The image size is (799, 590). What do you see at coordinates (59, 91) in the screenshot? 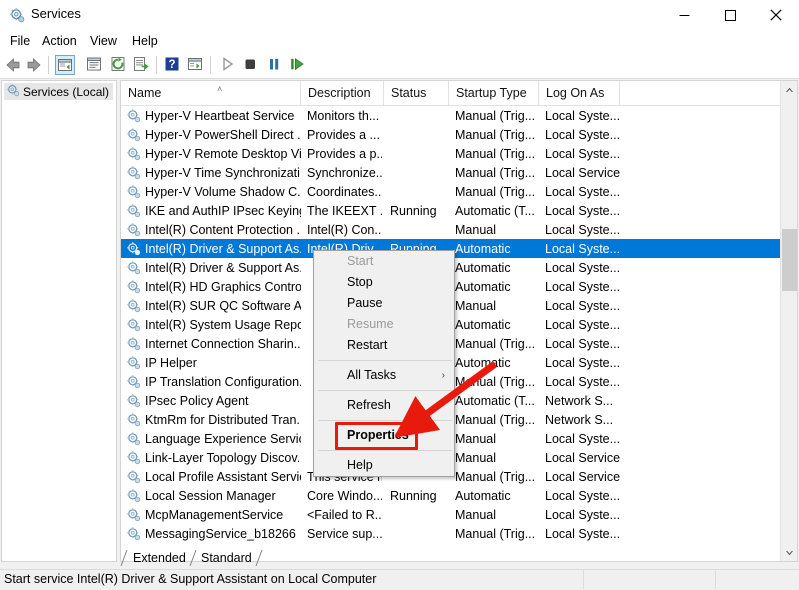
I see `tree-item-services-local: Services (Local)` at bounding box center [59, 91].